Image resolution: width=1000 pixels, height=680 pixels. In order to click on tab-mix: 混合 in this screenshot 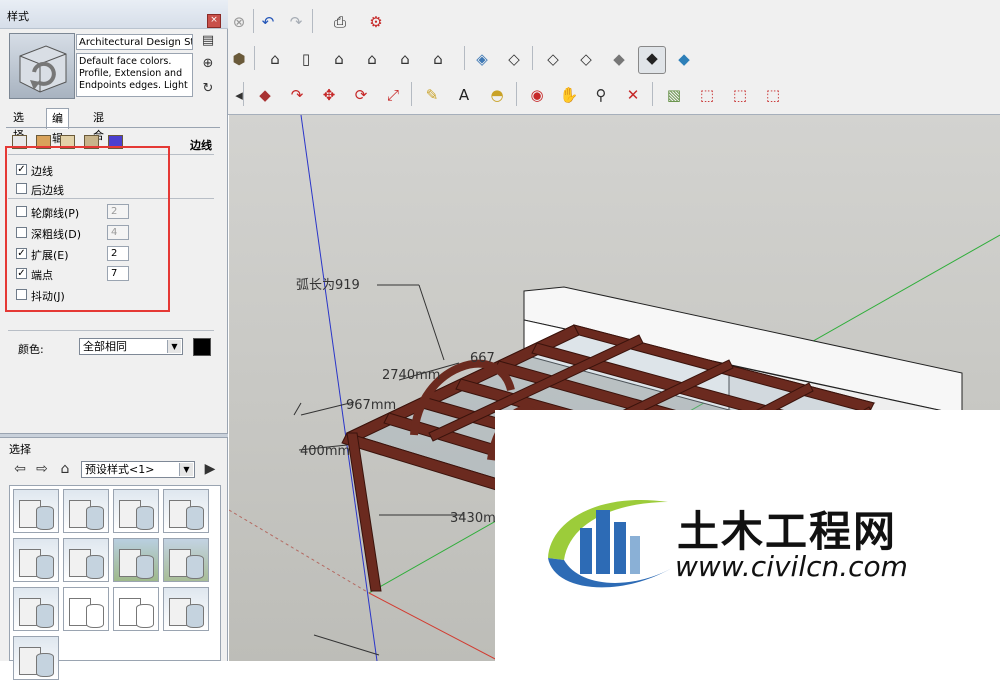, I will do `click(98, 125)`.